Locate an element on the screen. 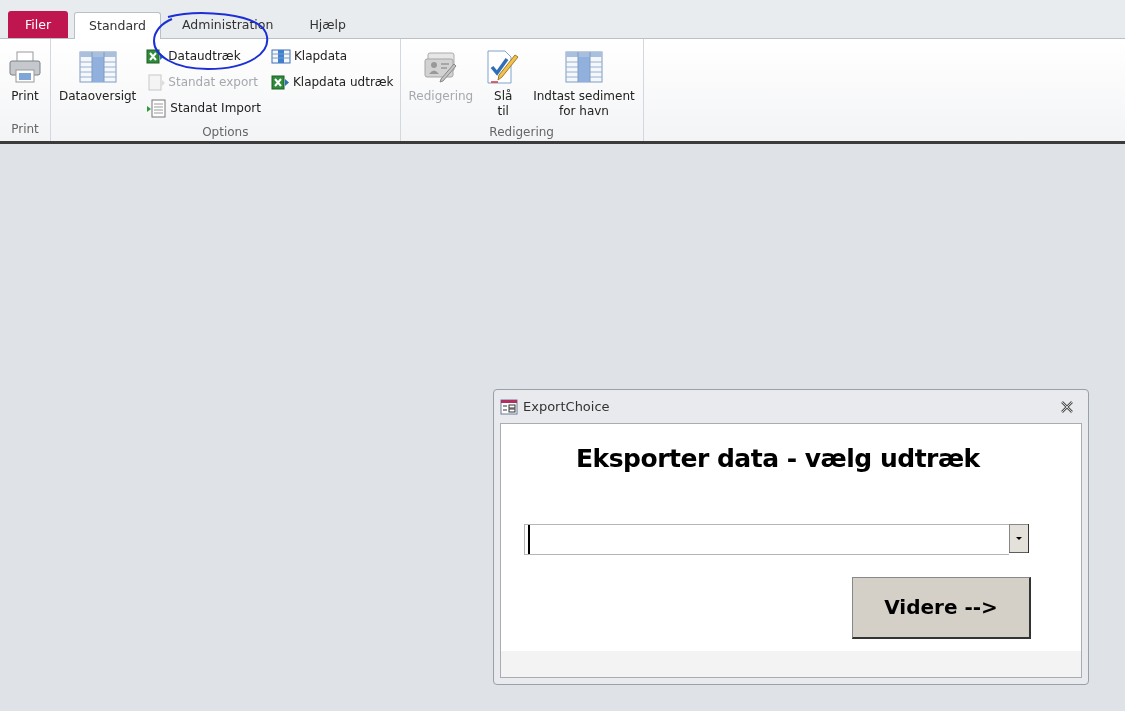 The width and height of the screenshot is (1125, 711). dialog-heading: Eksporter data - vælg udtræk is located at coordinates (779, 459).